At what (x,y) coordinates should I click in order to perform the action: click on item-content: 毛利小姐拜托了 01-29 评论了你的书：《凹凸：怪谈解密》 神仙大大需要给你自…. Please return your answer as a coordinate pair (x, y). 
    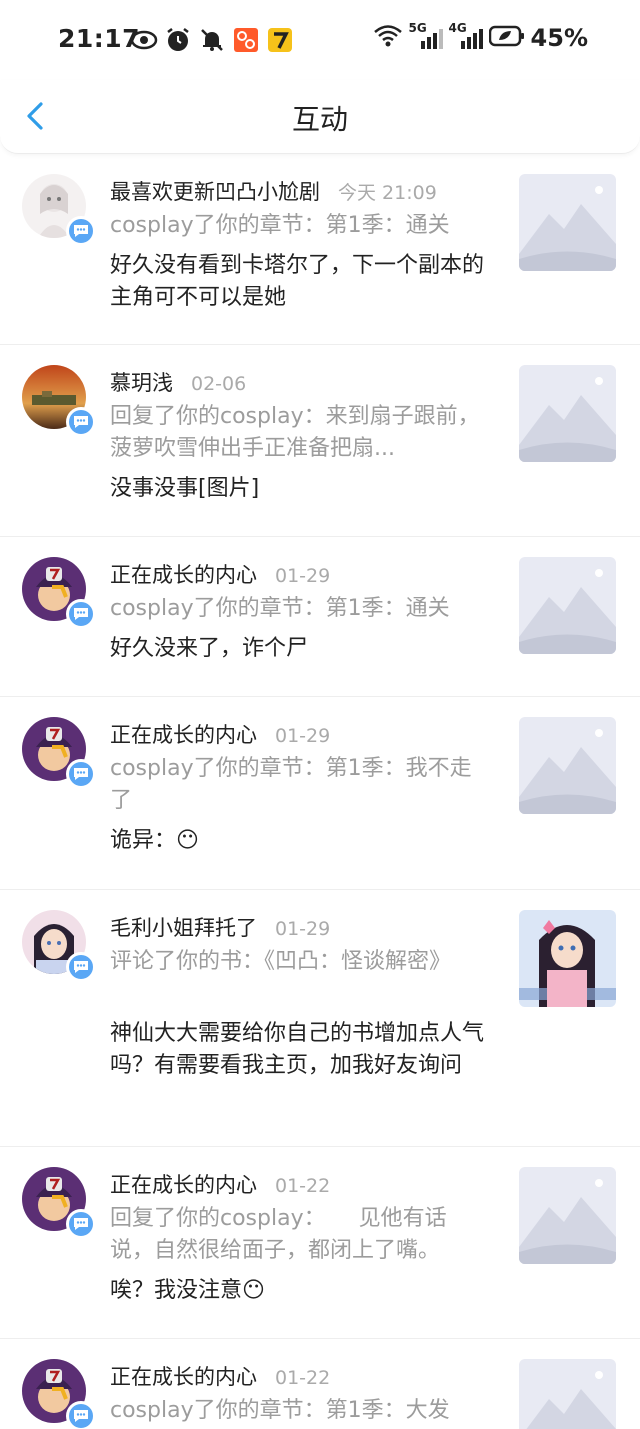
    Looking at the image, I should click on (300, 997).